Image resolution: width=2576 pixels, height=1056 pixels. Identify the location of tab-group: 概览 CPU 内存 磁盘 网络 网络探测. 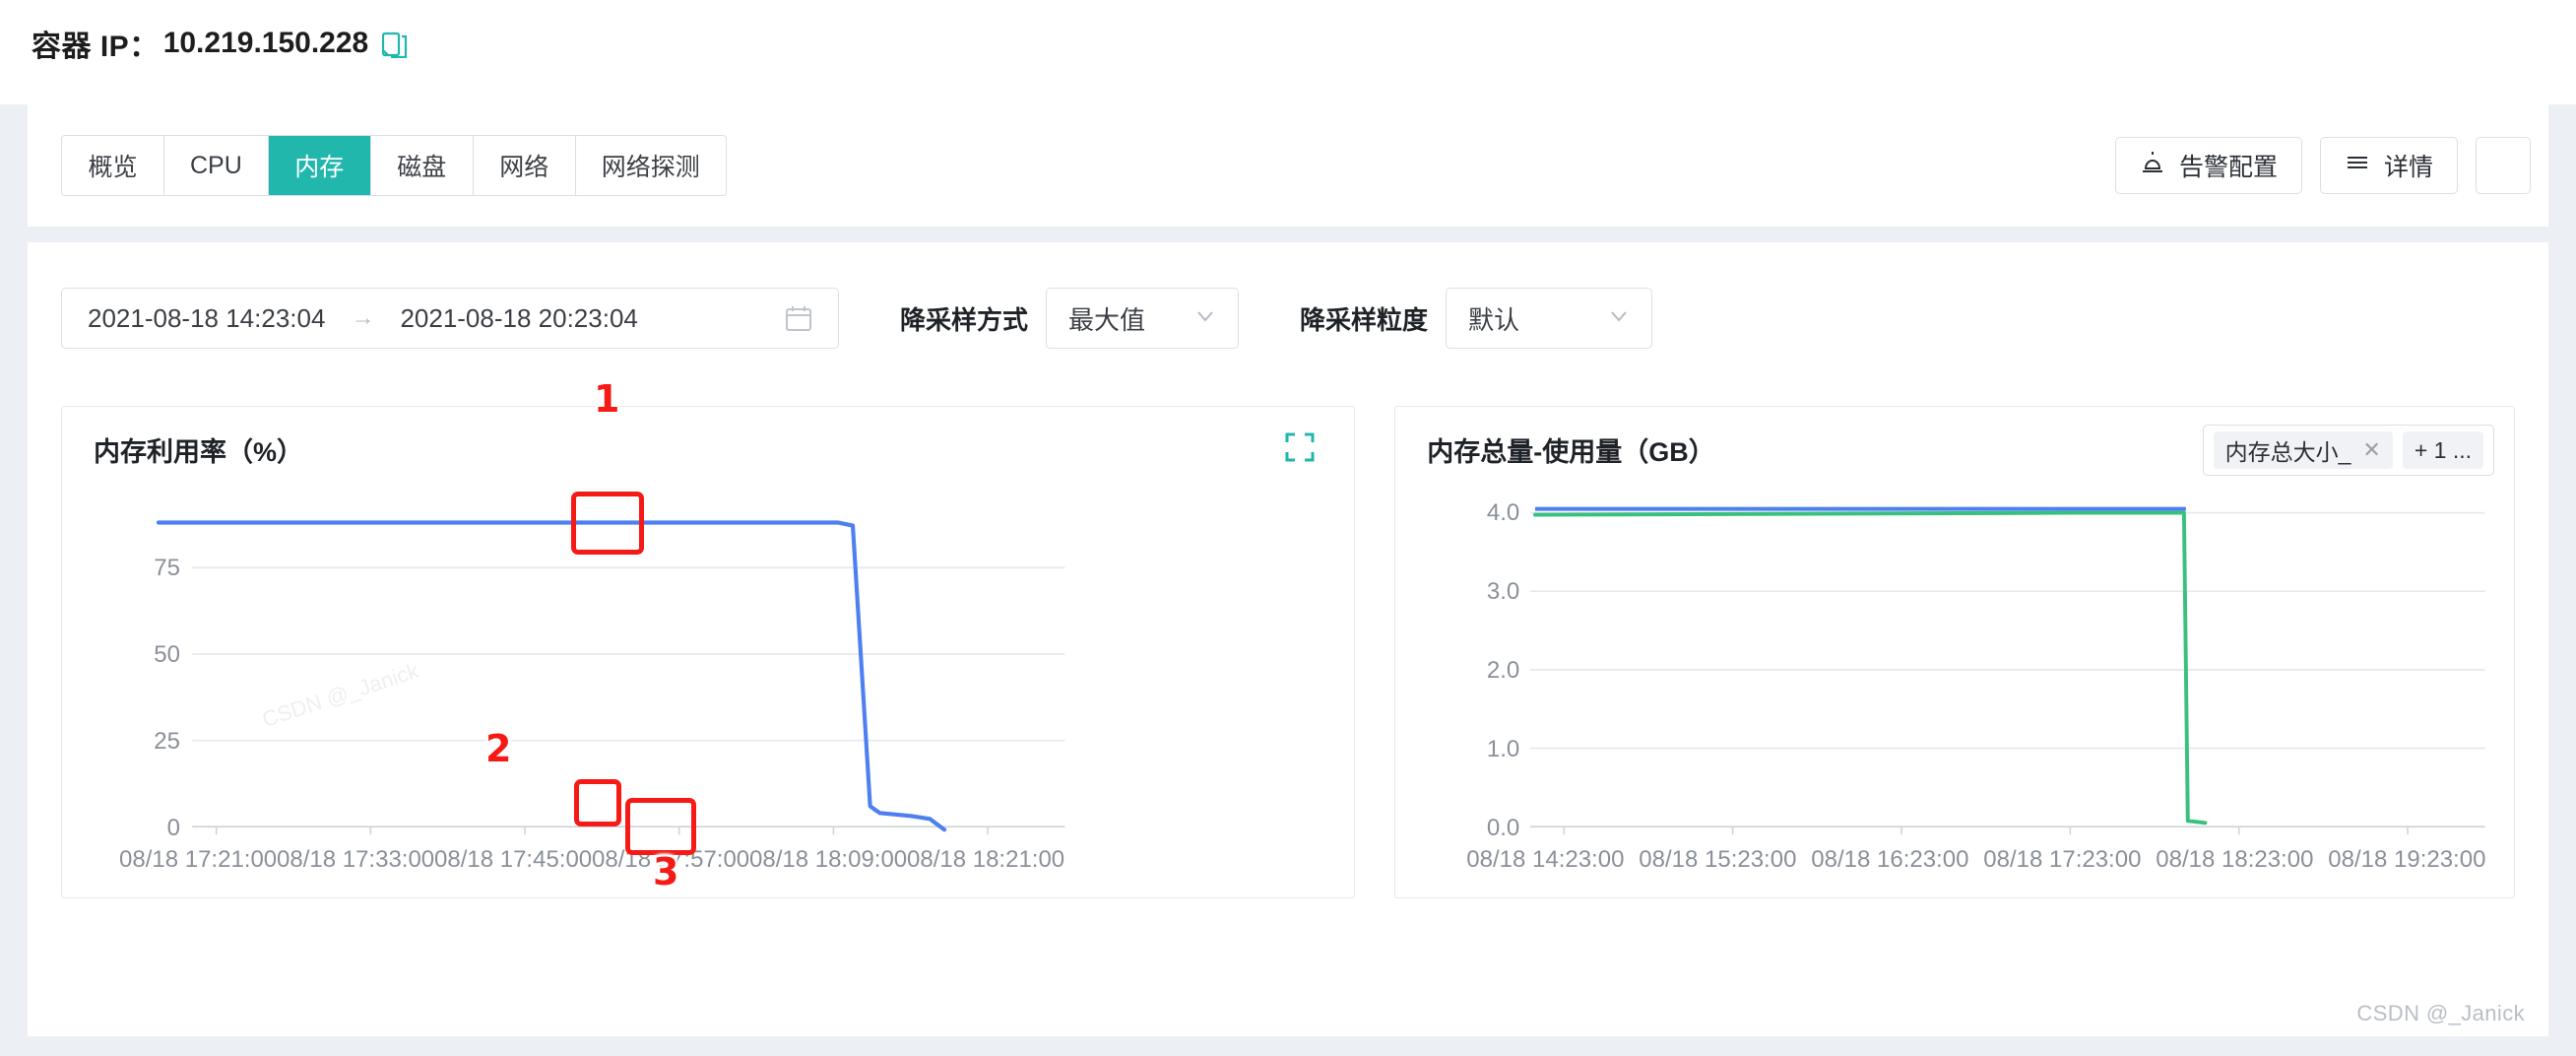
(394, 165).